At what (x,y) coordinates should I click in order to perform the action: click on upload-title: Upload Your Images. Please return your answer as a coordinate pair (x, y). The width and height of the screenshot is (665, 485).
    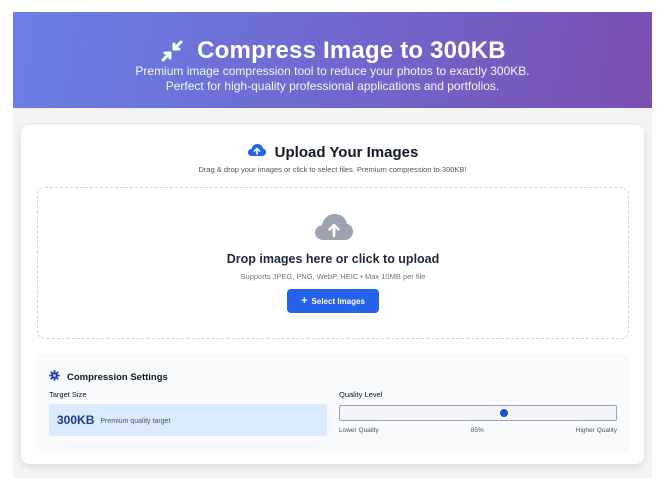
    Looking at the image, I should click on (346, 152).